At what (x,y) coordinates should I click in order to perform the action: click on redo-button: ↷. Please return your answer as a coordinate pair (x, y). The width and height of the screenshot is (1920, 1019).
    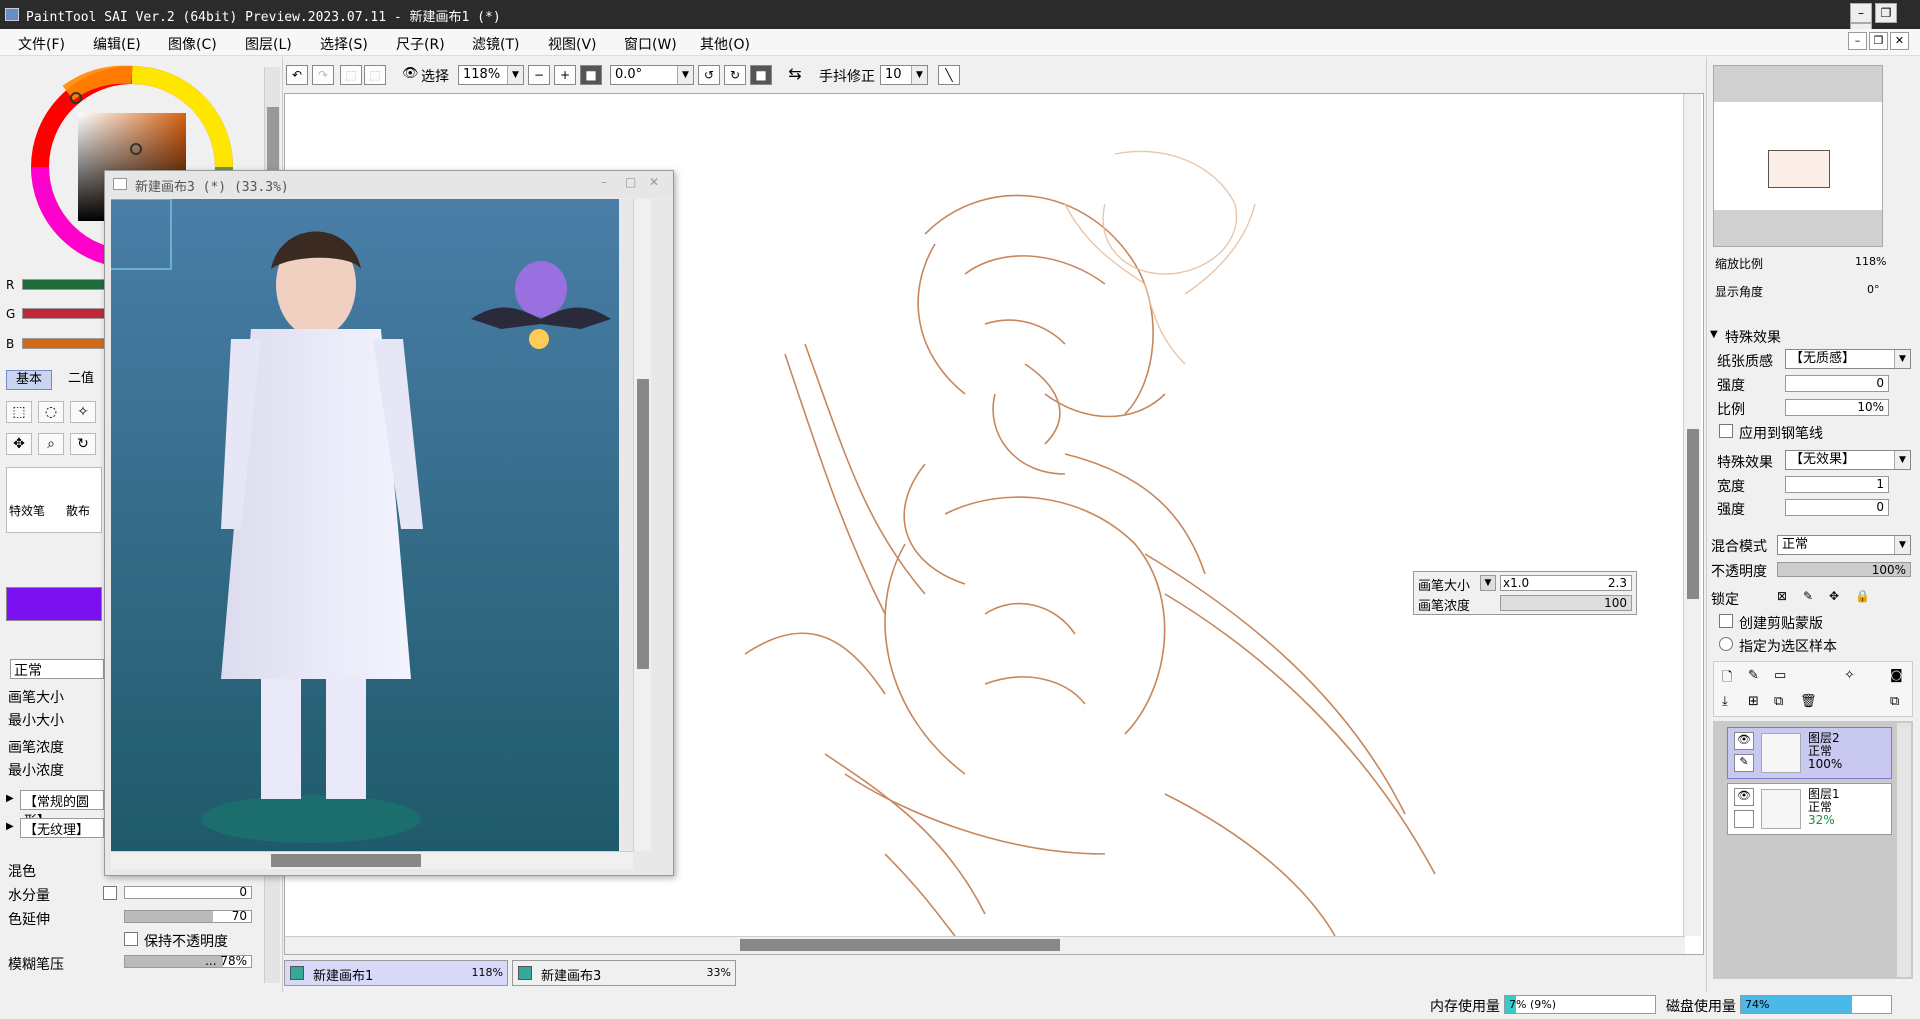
    Looking at the image, I should click on (323, 75).